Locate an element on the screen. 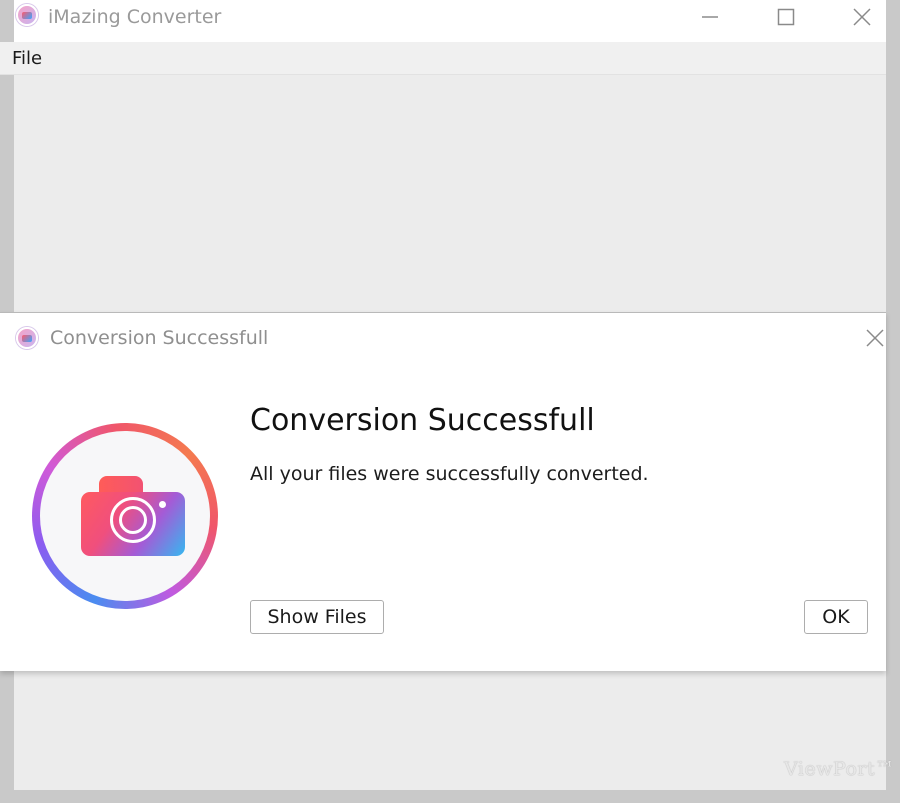  camera-lens-inner is located at coordinates (133, 520).